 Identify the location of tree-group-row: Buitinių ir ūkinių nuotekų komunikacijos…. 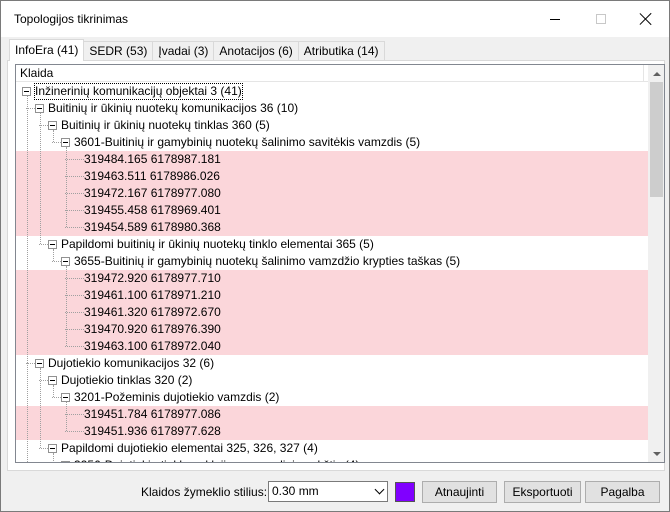
(332, 108).